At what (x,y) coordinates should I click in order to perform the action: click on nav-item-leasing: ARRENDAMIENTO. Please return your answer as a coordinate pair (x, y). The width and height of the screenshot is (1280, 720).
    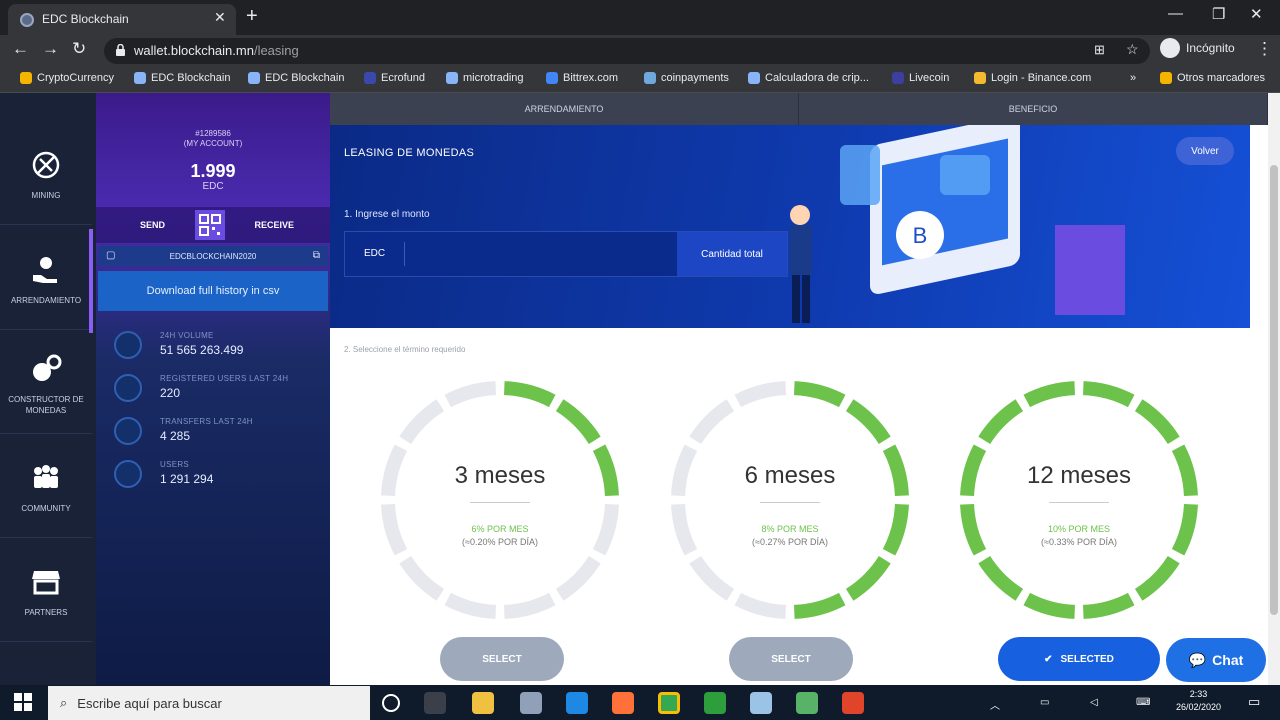
    Looking at the image, I should click on (46, 280).